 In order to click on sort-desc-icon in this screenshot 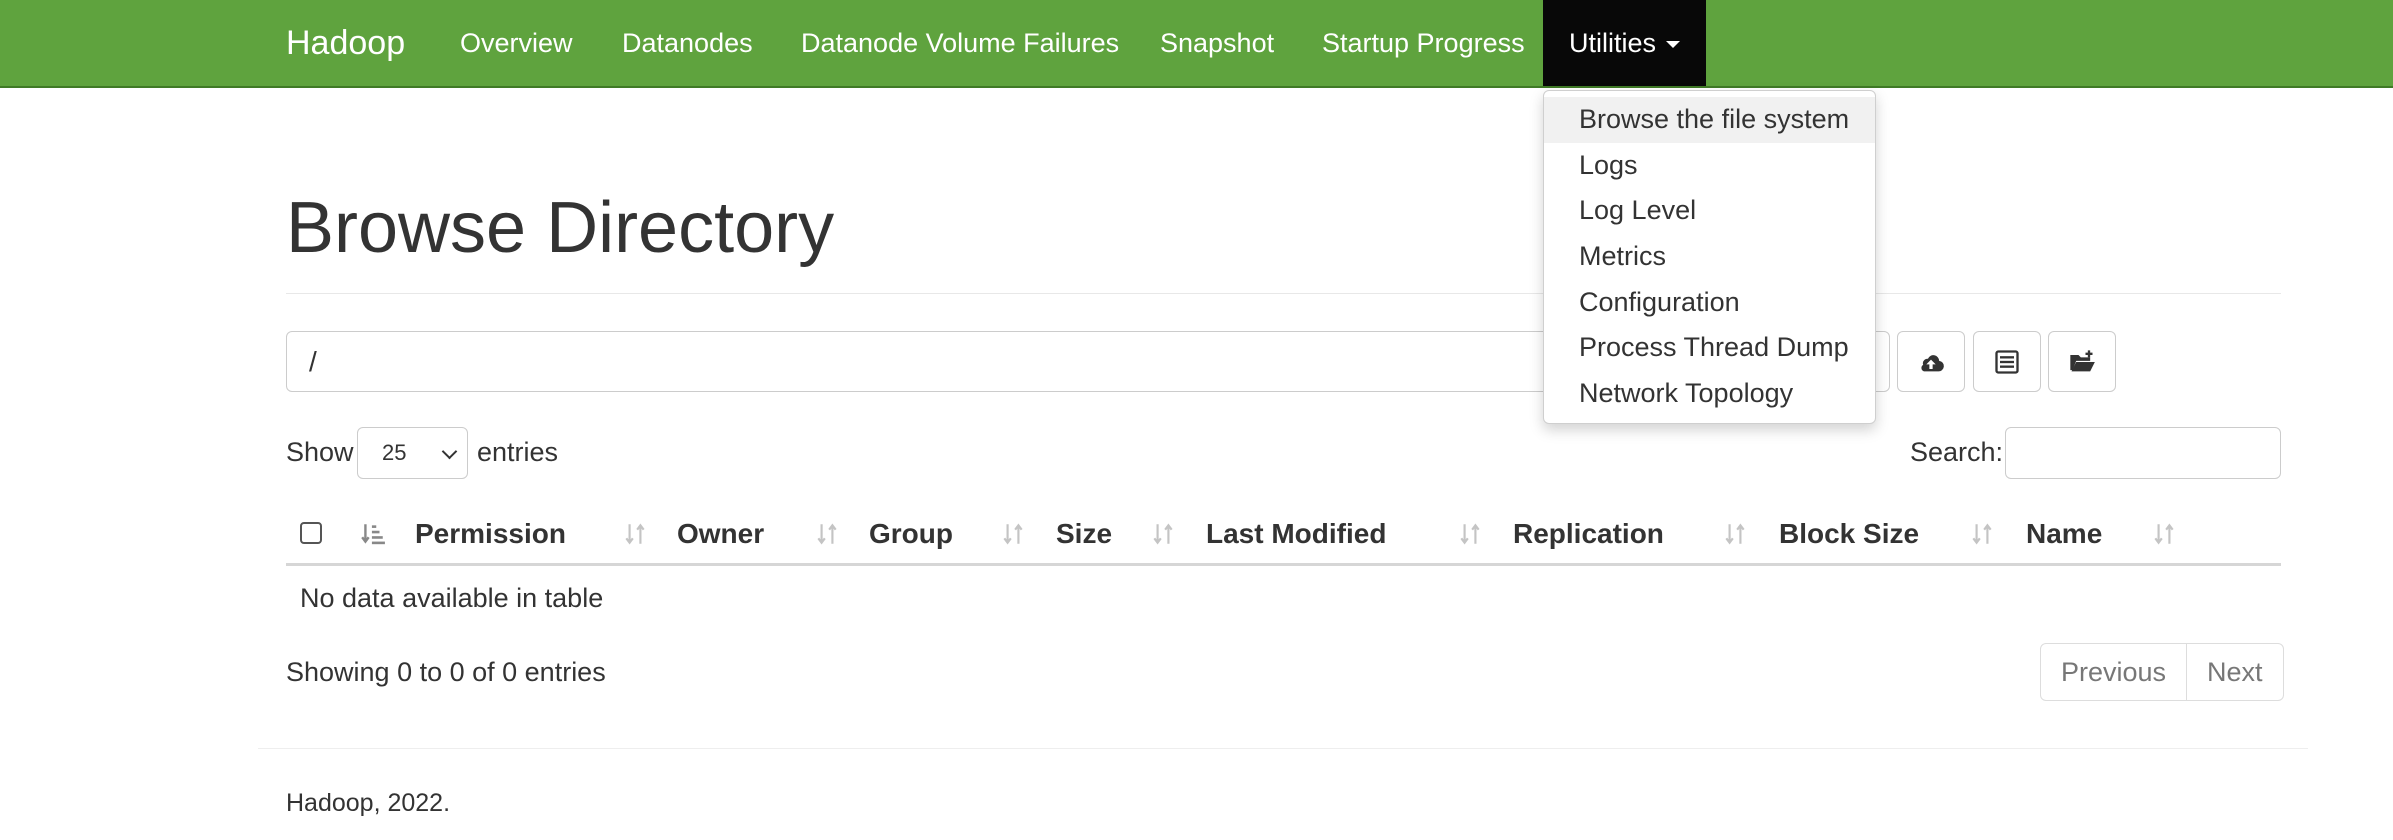, I will do `click(373, 534)`.